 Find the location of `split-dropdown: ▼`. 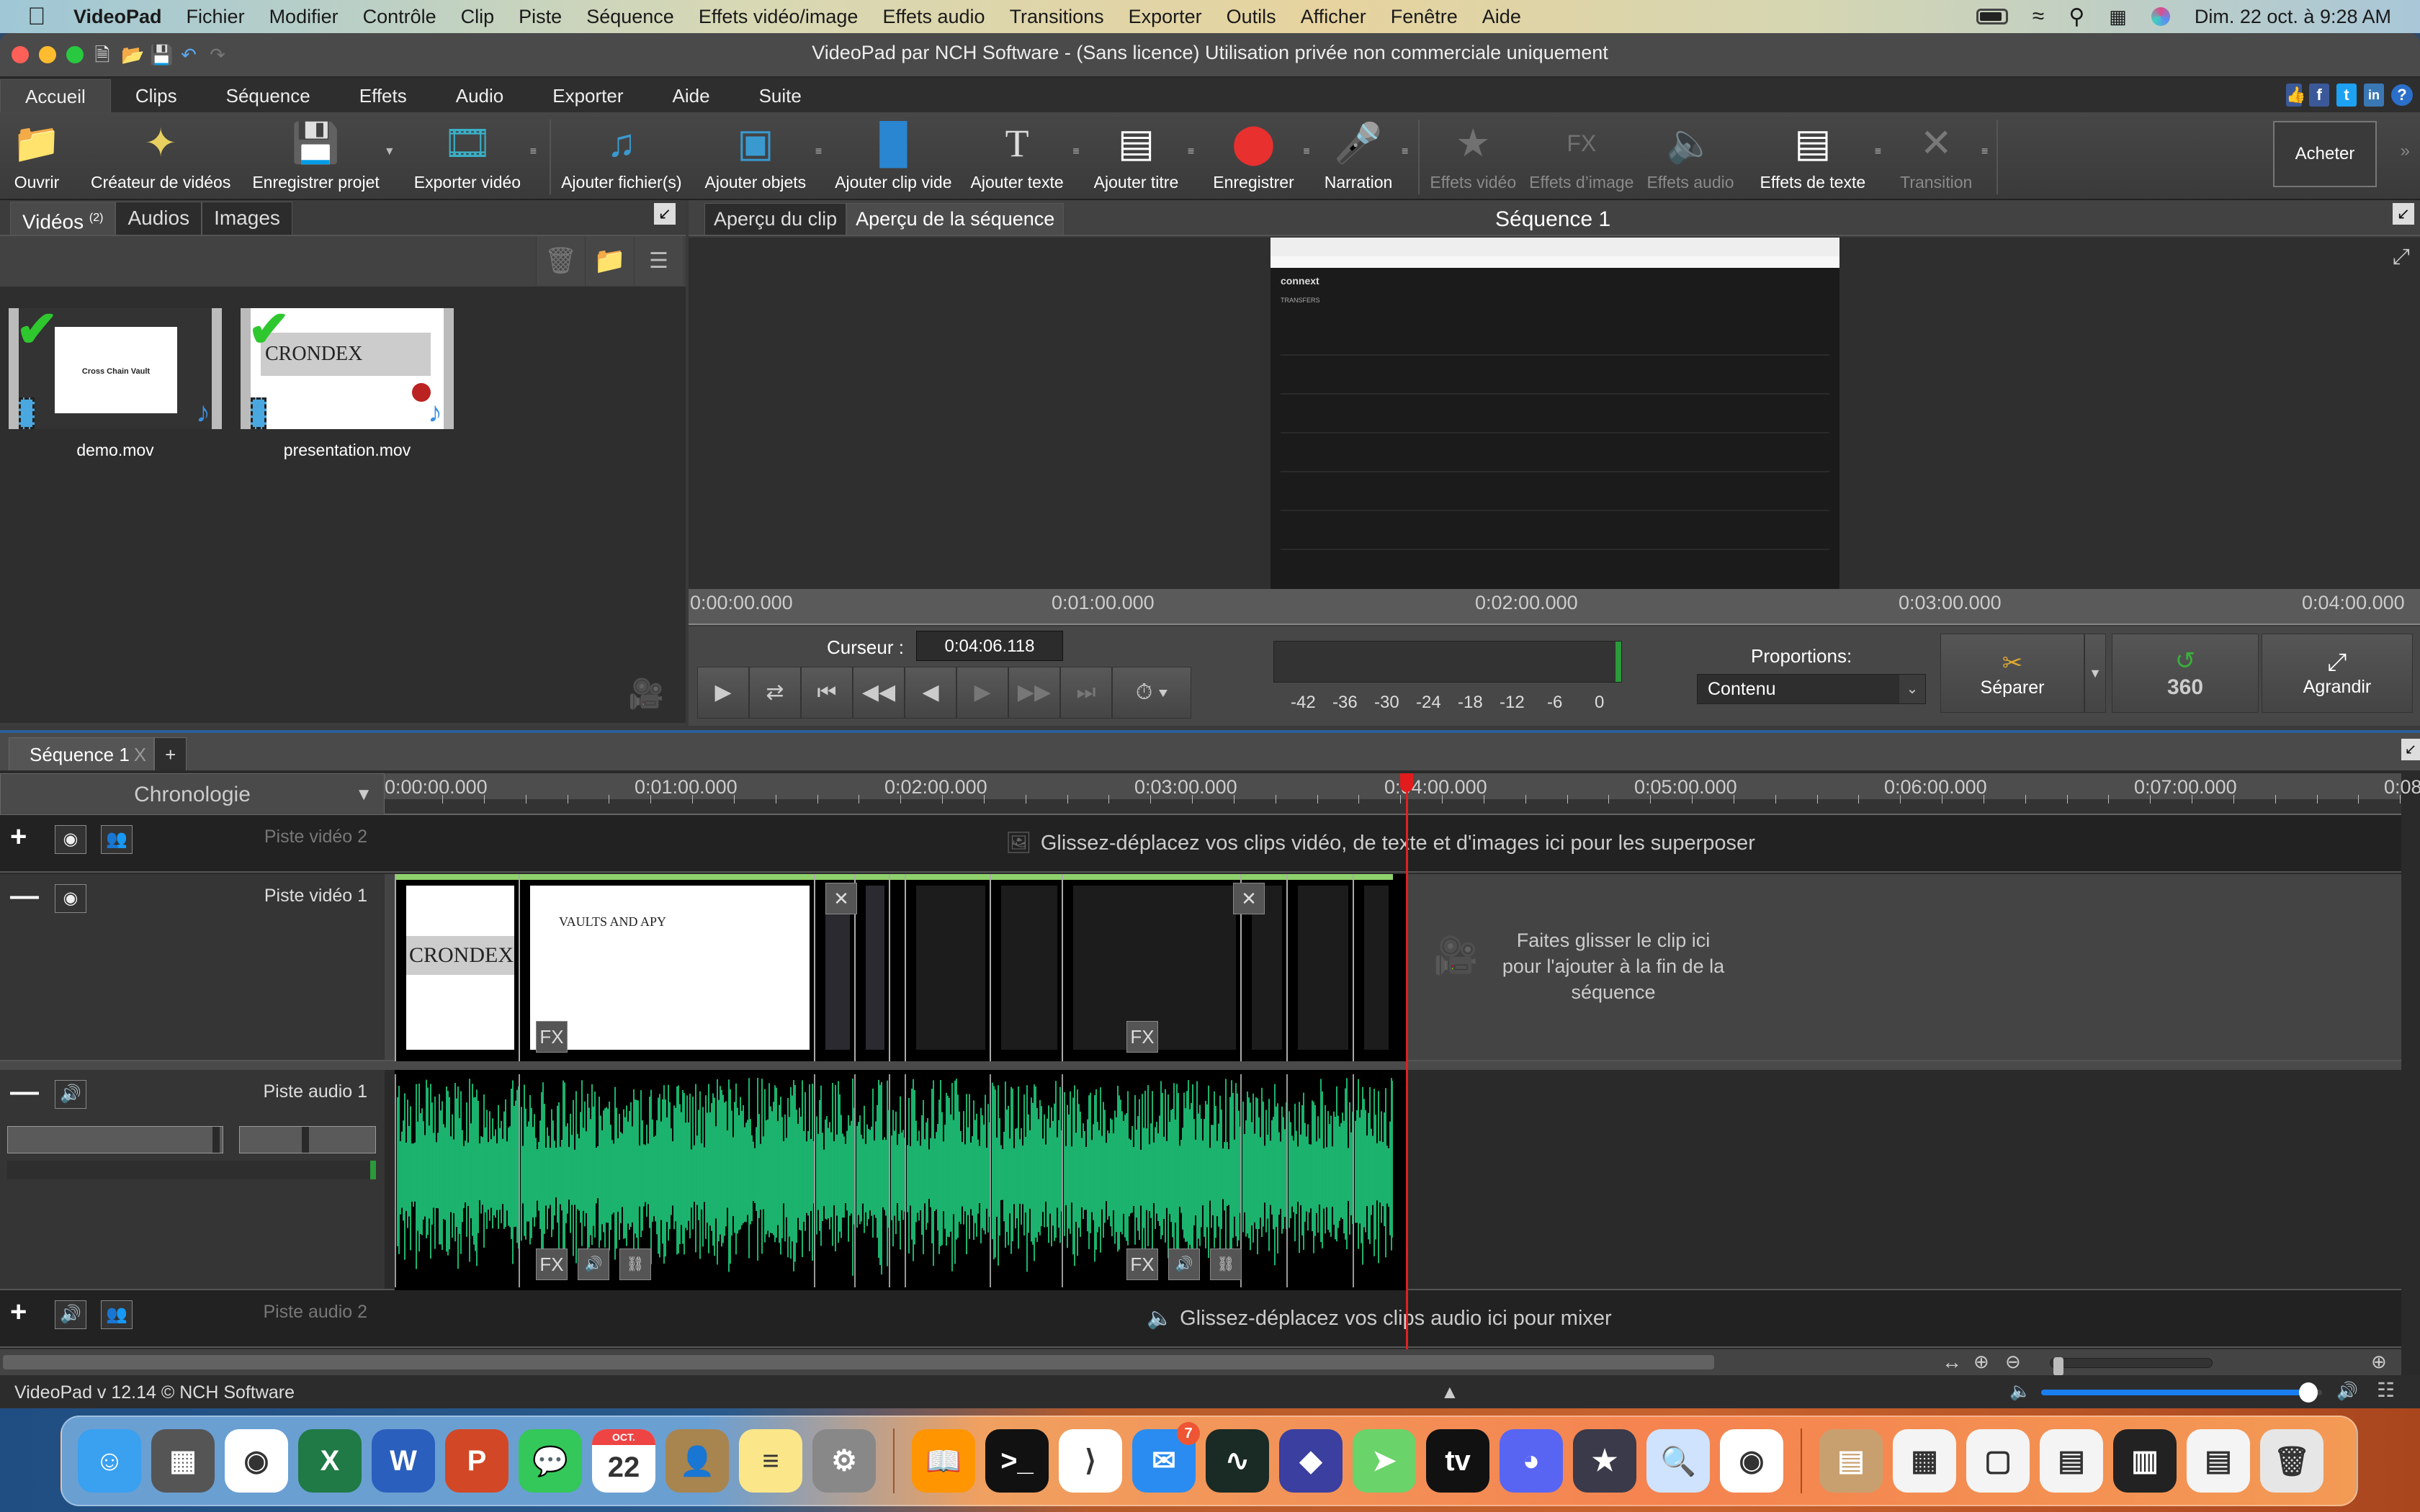

split-dropdown: ▼ is located at coordinates (2095, 673).